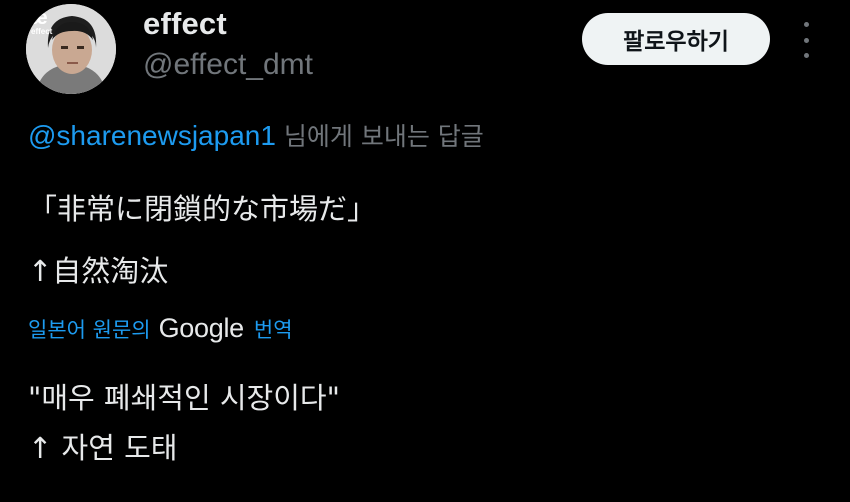 This screenshot has height=502, width=850. What do you see at coordinates (185, 24) in the screenshot?
I see `display-name: effect` at bounding box center [185, 24].